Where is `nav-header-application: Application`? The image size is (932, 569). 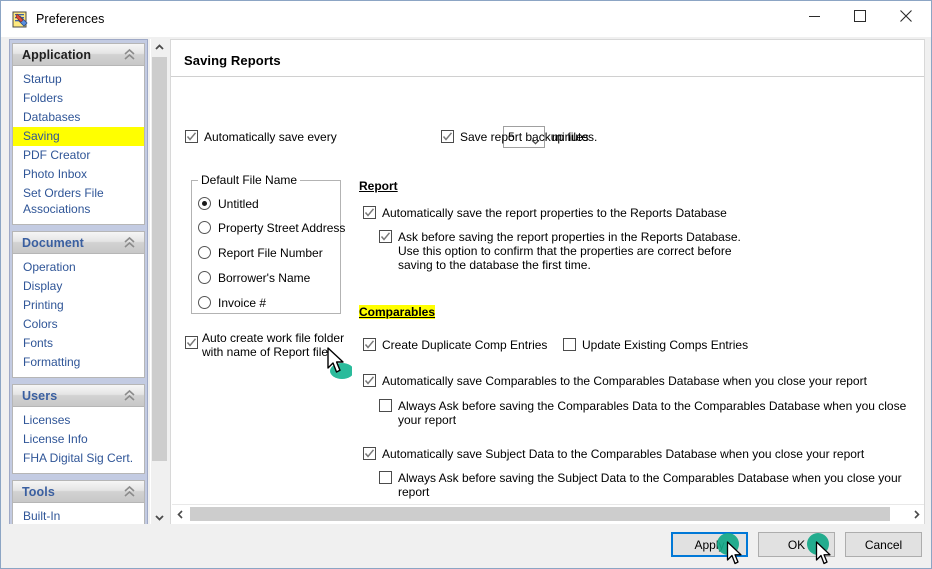 nav-header-application: Application is located at coordinates (78, 54).